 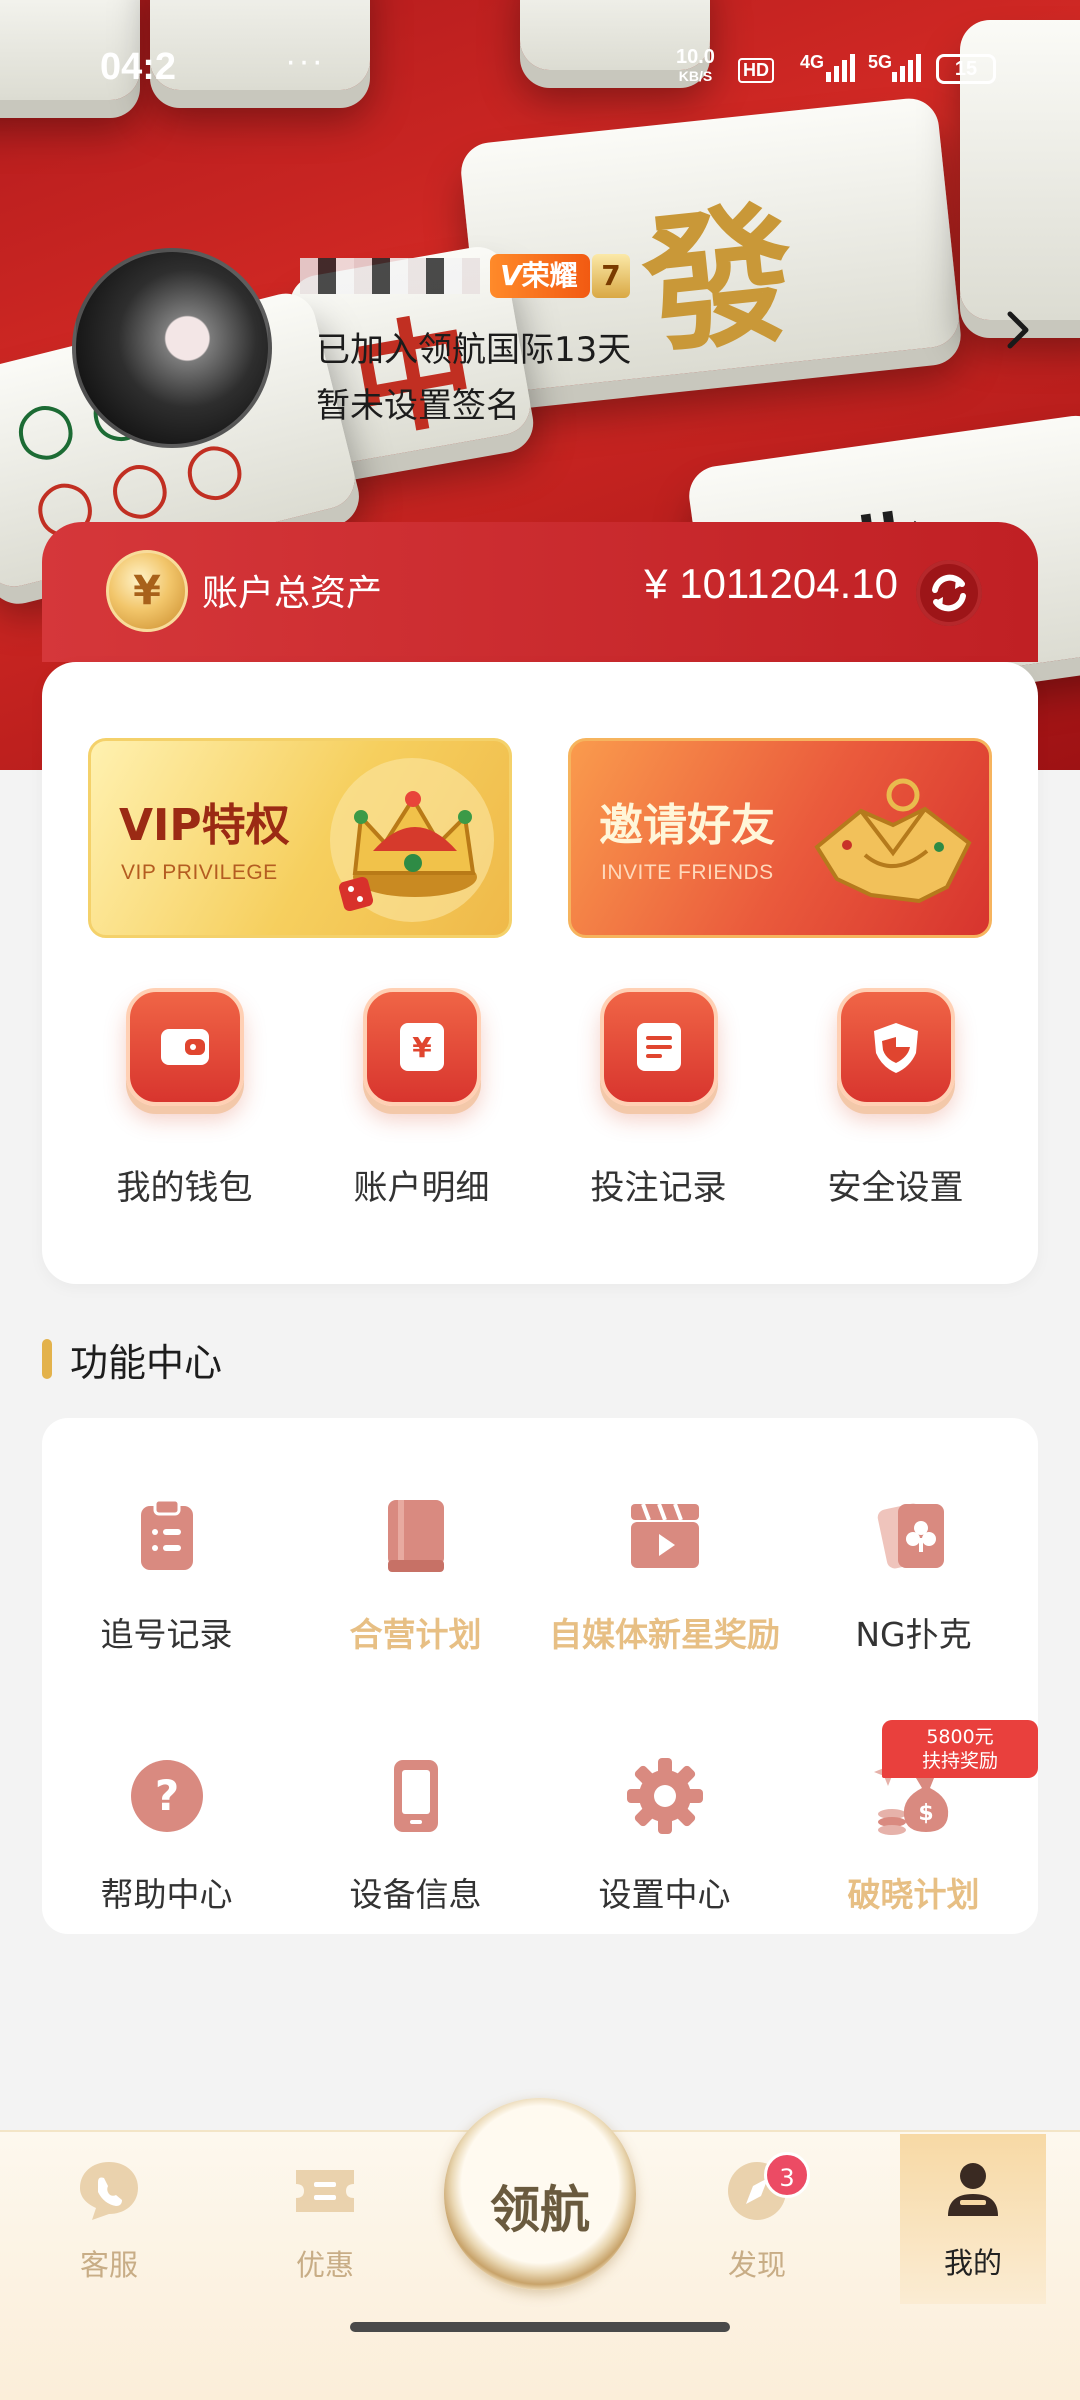 What do you see at coordinates (664, 1634) in the screenshot?
I see `function-item-label: 自媒体新星奖励` at bounding box center [664, 1634].